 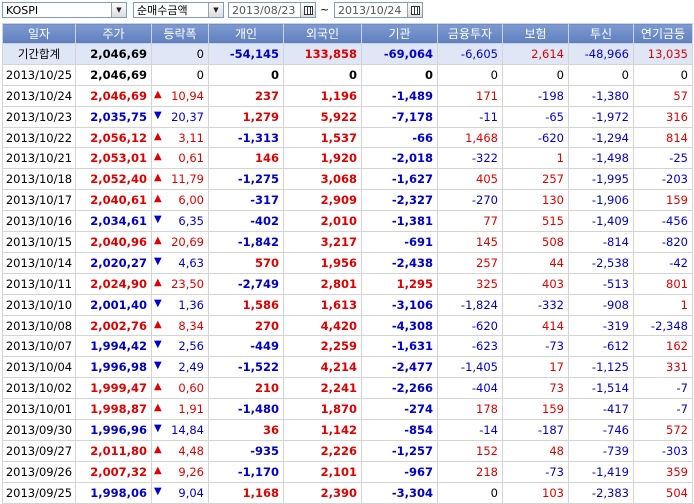 I want to click on column-header: 연기금등, so click(x=663, y=33).